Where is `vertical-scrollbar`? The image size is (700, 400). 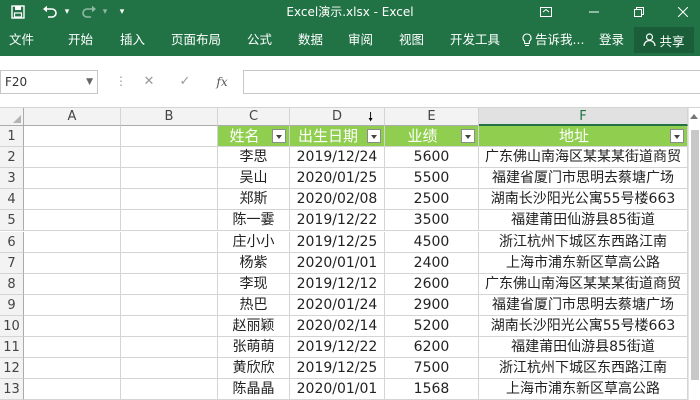 vertical-scrollbar is located at coordinates (694, 254).